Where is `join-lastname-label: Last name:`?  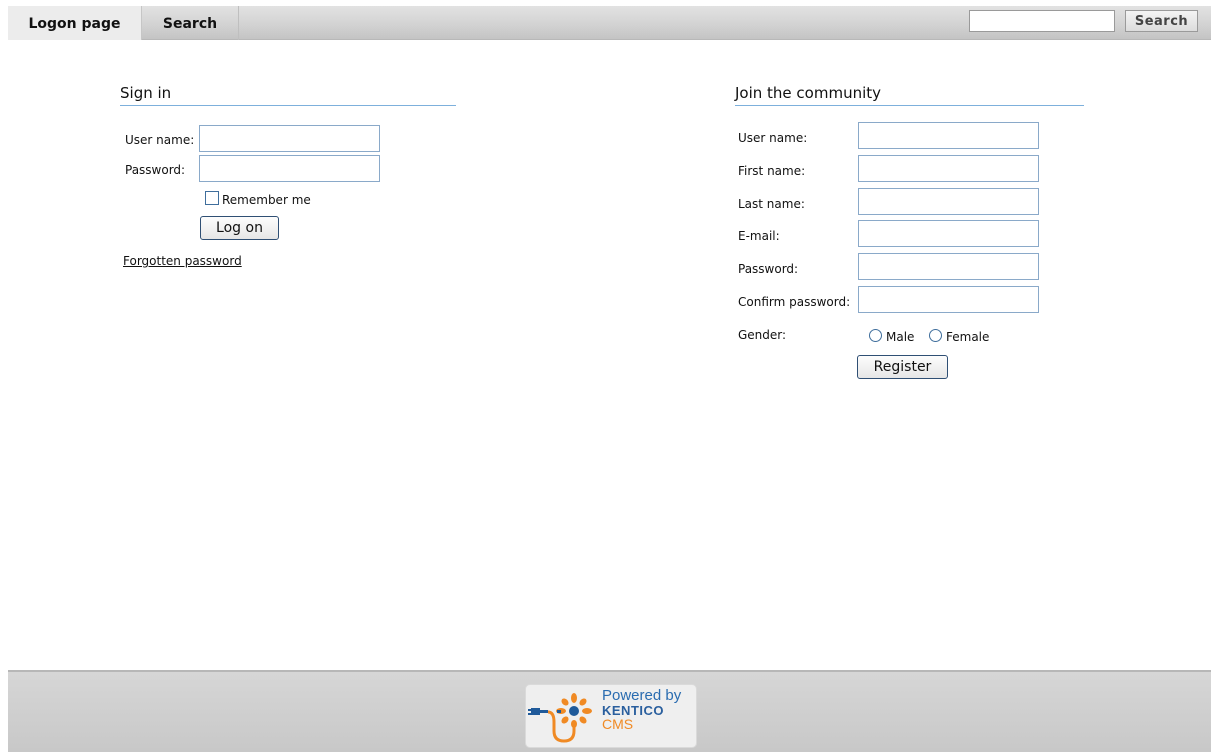
join-lastname-label: Last name: is located at coordinates (771, 204).